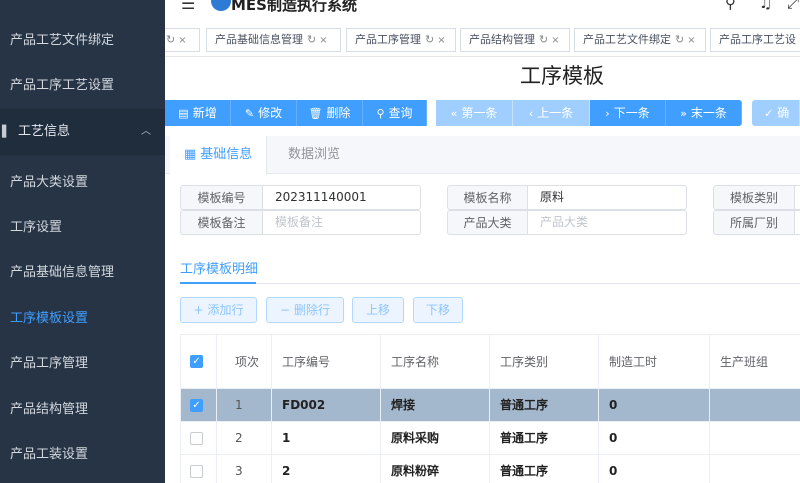 The image size is (800, 483). Describe the element at coordinates (797, 222) in the screenshot. I see `factory-field` at that location.